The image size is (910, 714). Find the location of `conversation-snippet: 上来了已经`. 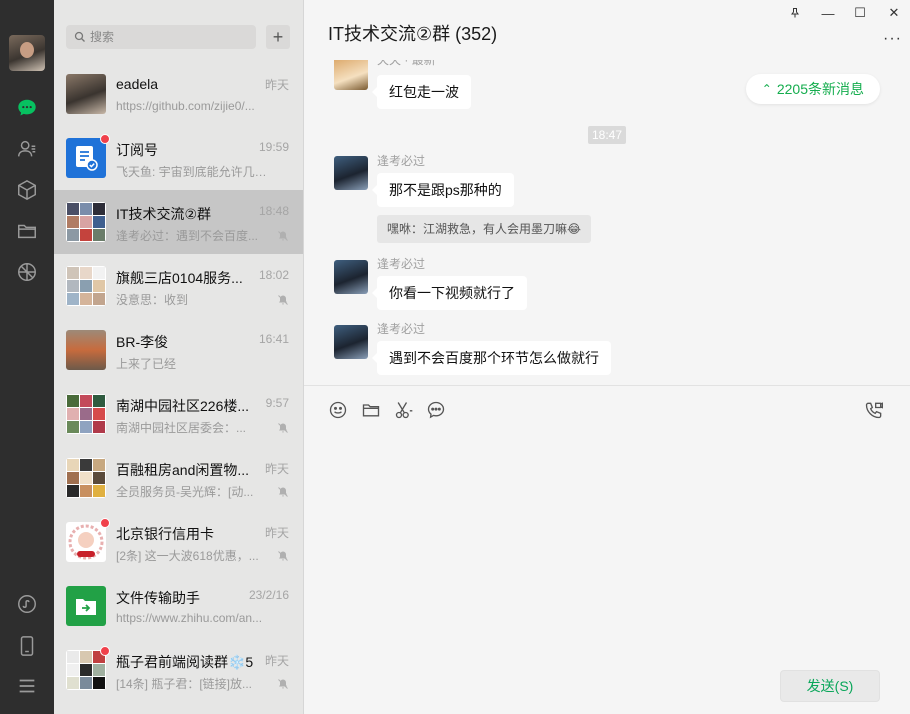

conversation-snippet: 上来了已经 is located at coordinates (146, 364).